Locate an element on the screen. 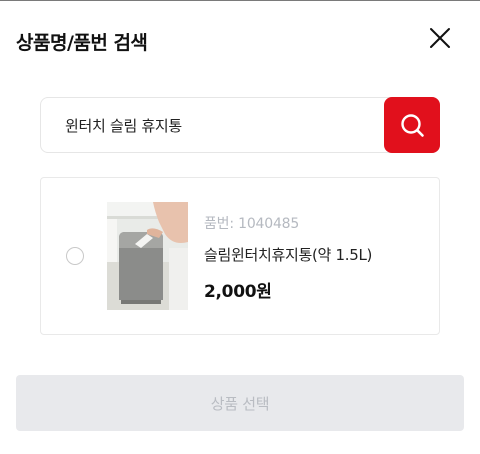  search-button is located at coordinates (412, 125).